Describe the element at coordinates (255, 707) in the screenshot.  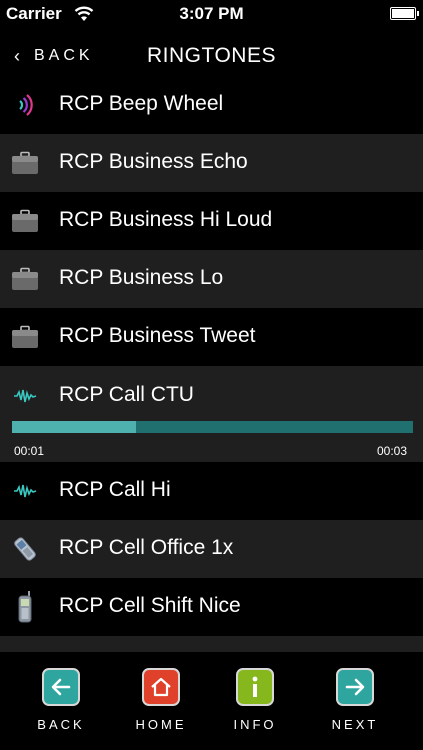
I see `toolbar-info-button: INFO` at that location.